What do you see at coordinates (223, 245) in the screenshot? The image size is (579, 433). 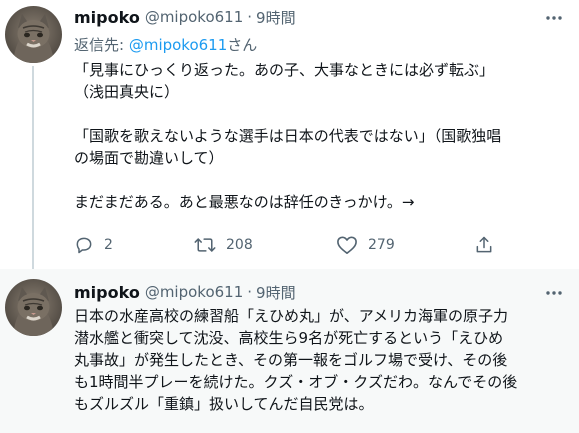 I see `retweet-button: 208` at bounding box center [223, 245].